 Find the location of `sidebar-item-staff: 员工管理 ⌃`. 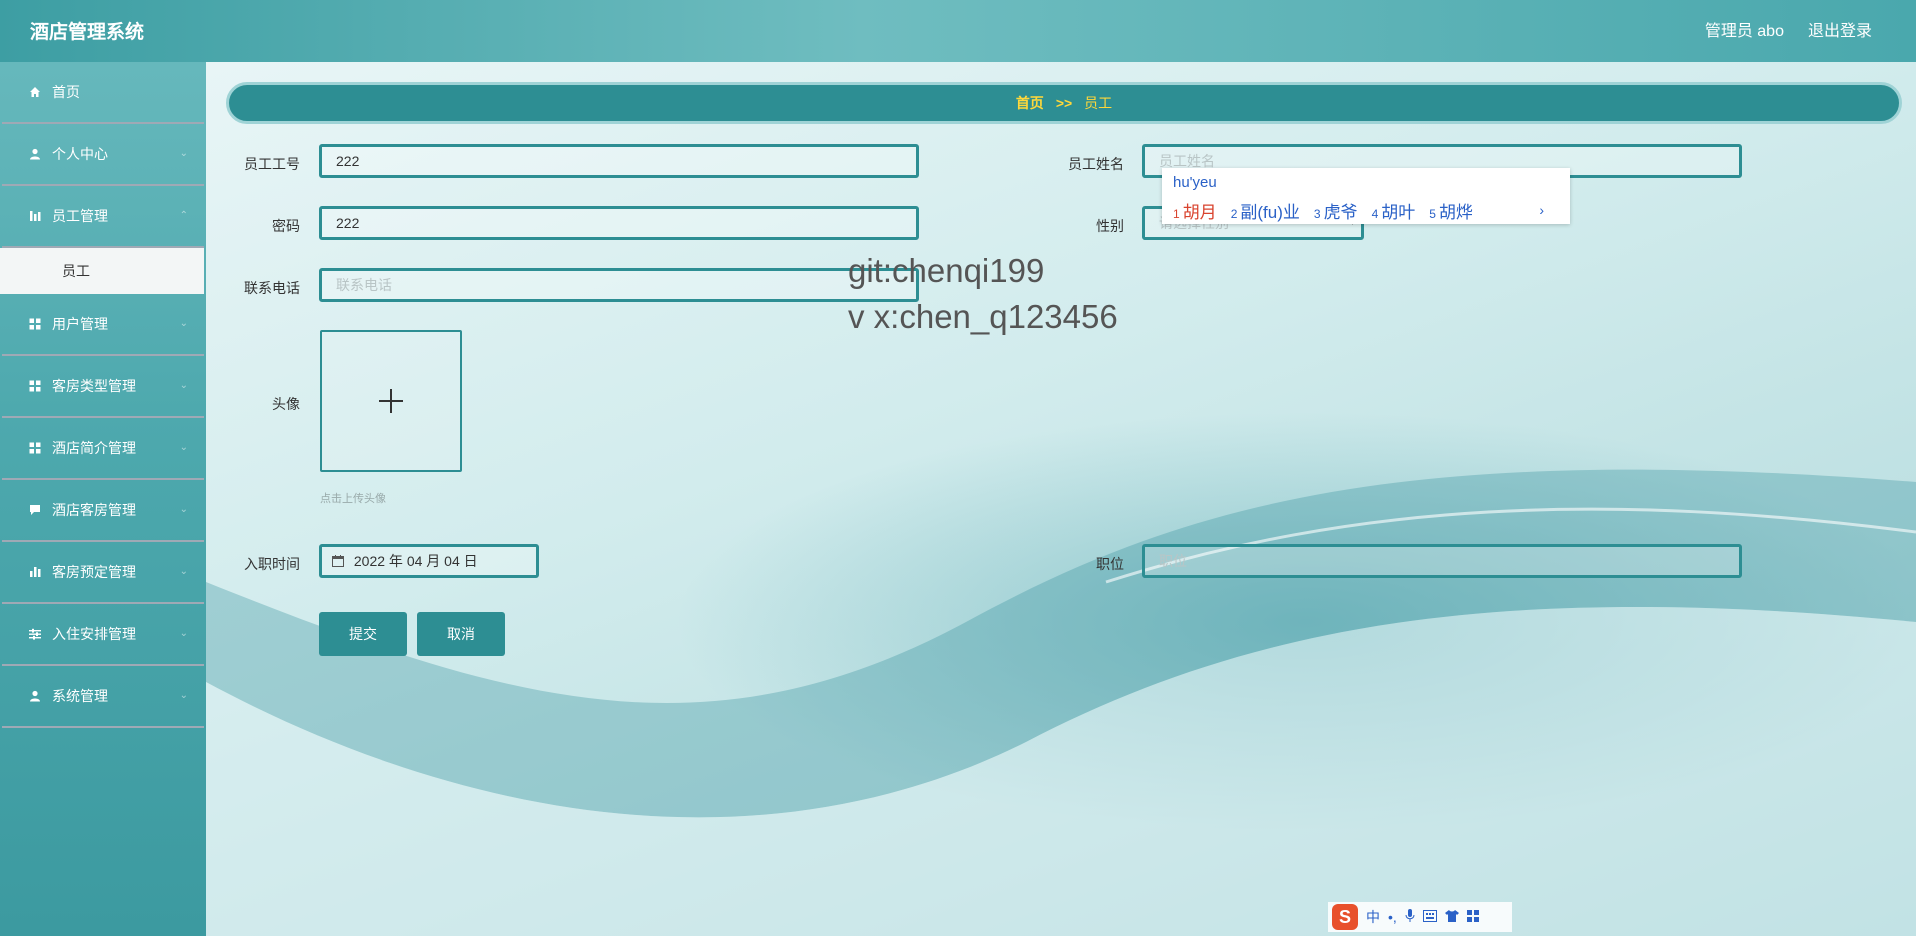

sidebar-item-staff: 员工管理 ⌃ is located at coordinates (103, 217).